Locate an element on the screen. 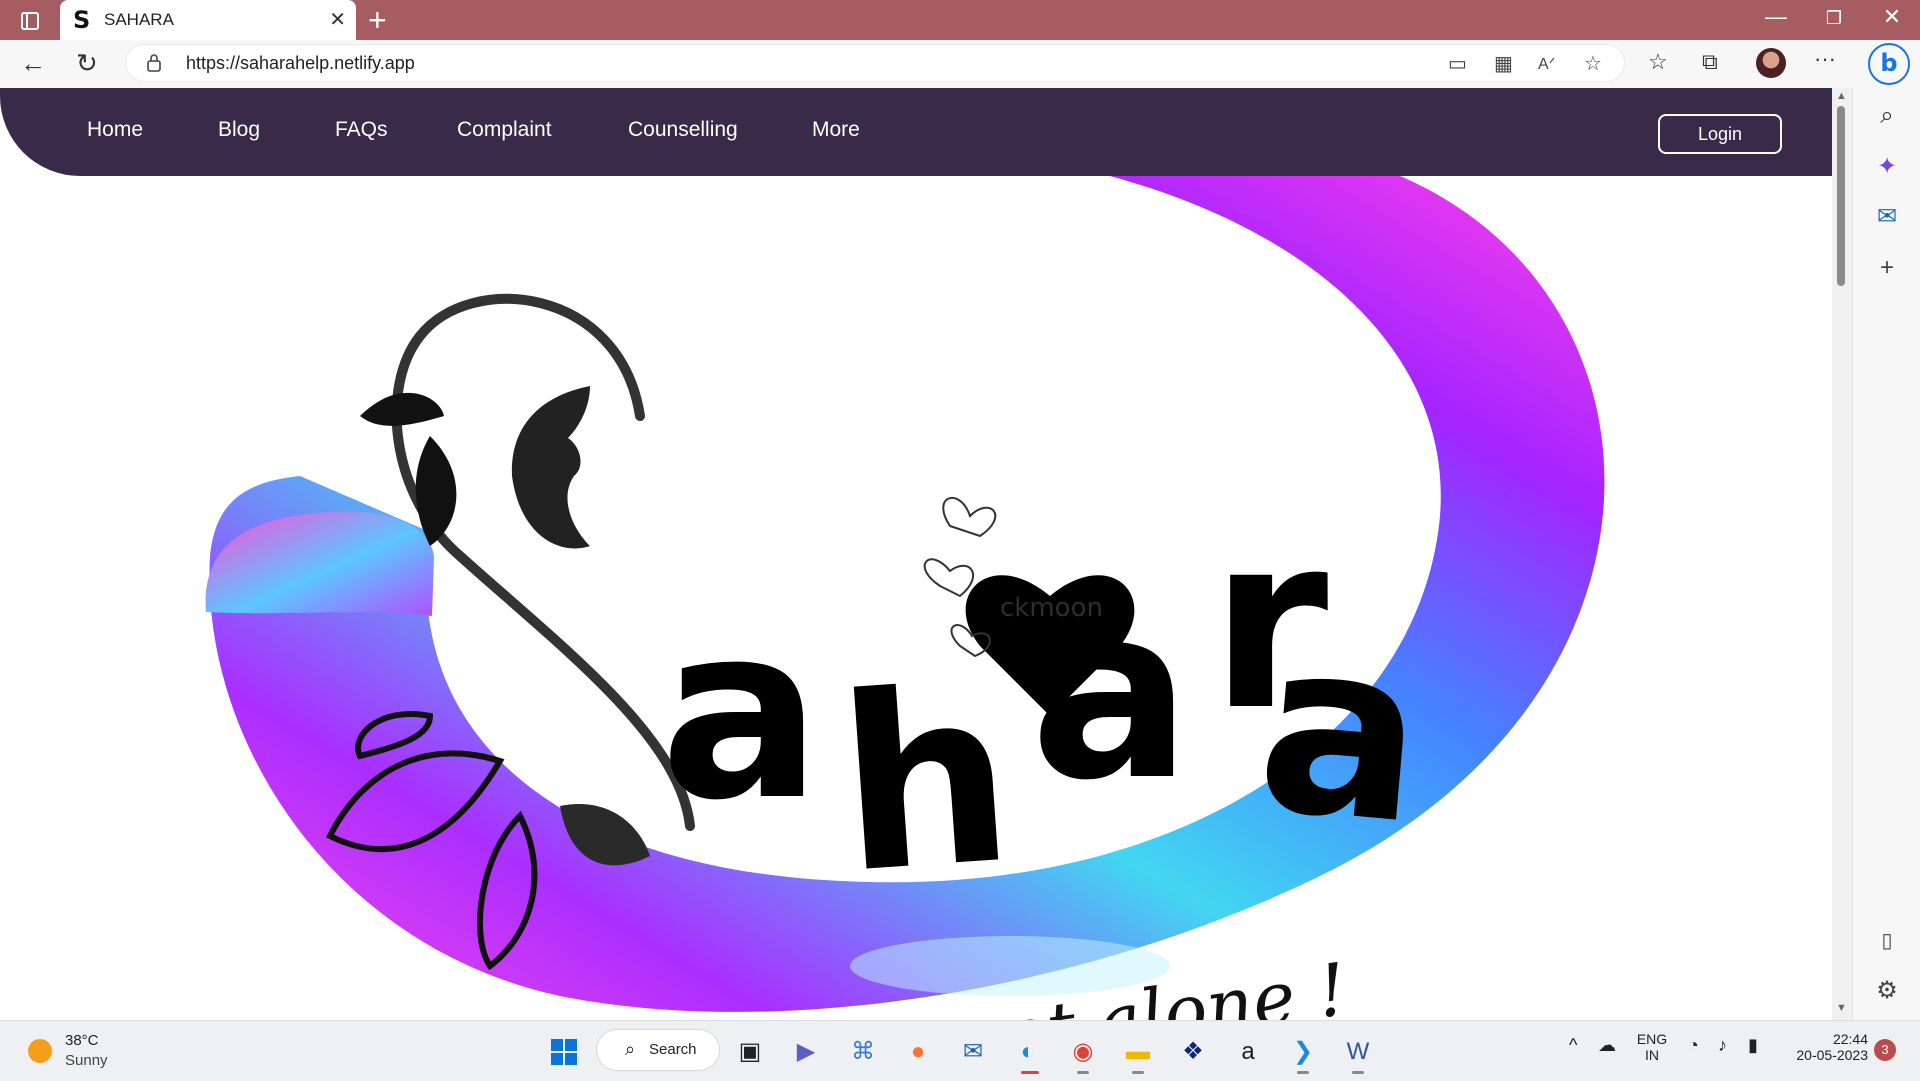 The height and width of the screenshot is (1081, 1920). new-tab-button: + is located at coordinates (377, 20).